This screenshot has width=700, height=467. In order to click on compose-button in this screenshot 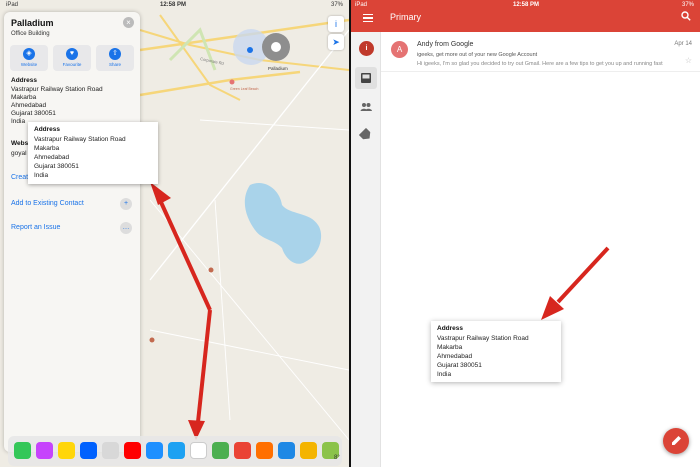, I will do `click(676, 441)`.